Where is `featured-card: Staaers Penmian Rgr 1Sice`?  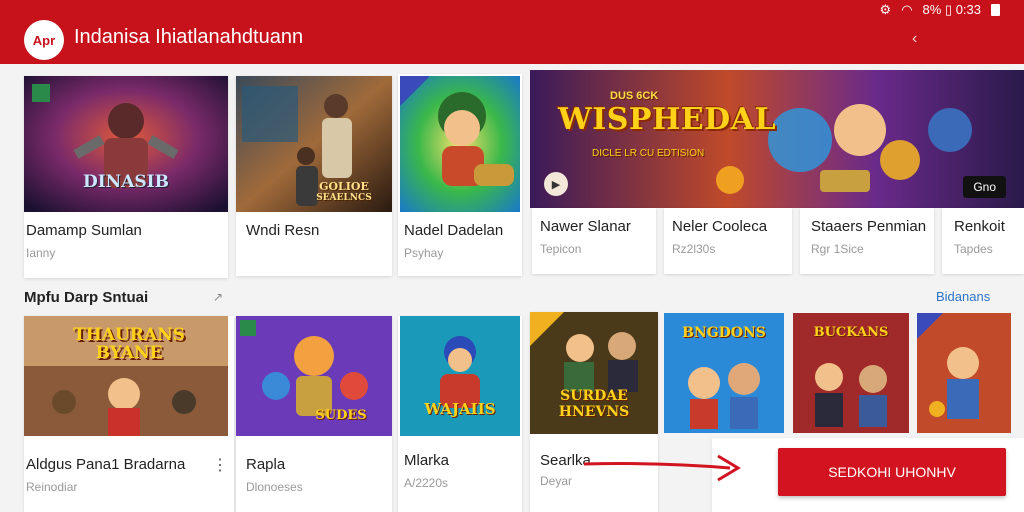 featured-card: Staaers Penmian Rgr 1Sice is located at coordinates (867, 241).